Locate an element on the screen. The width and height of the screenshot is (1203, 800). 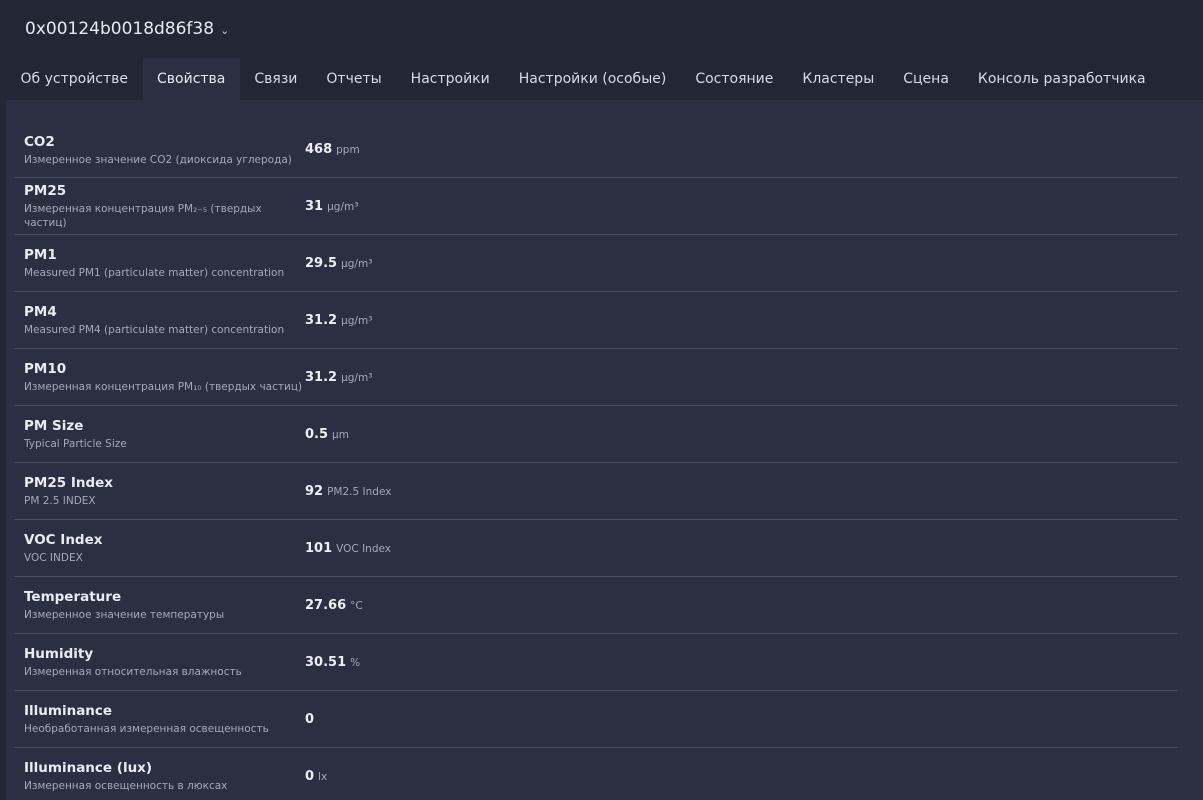
property-name: PM4 is located at coordinates (40, 312).